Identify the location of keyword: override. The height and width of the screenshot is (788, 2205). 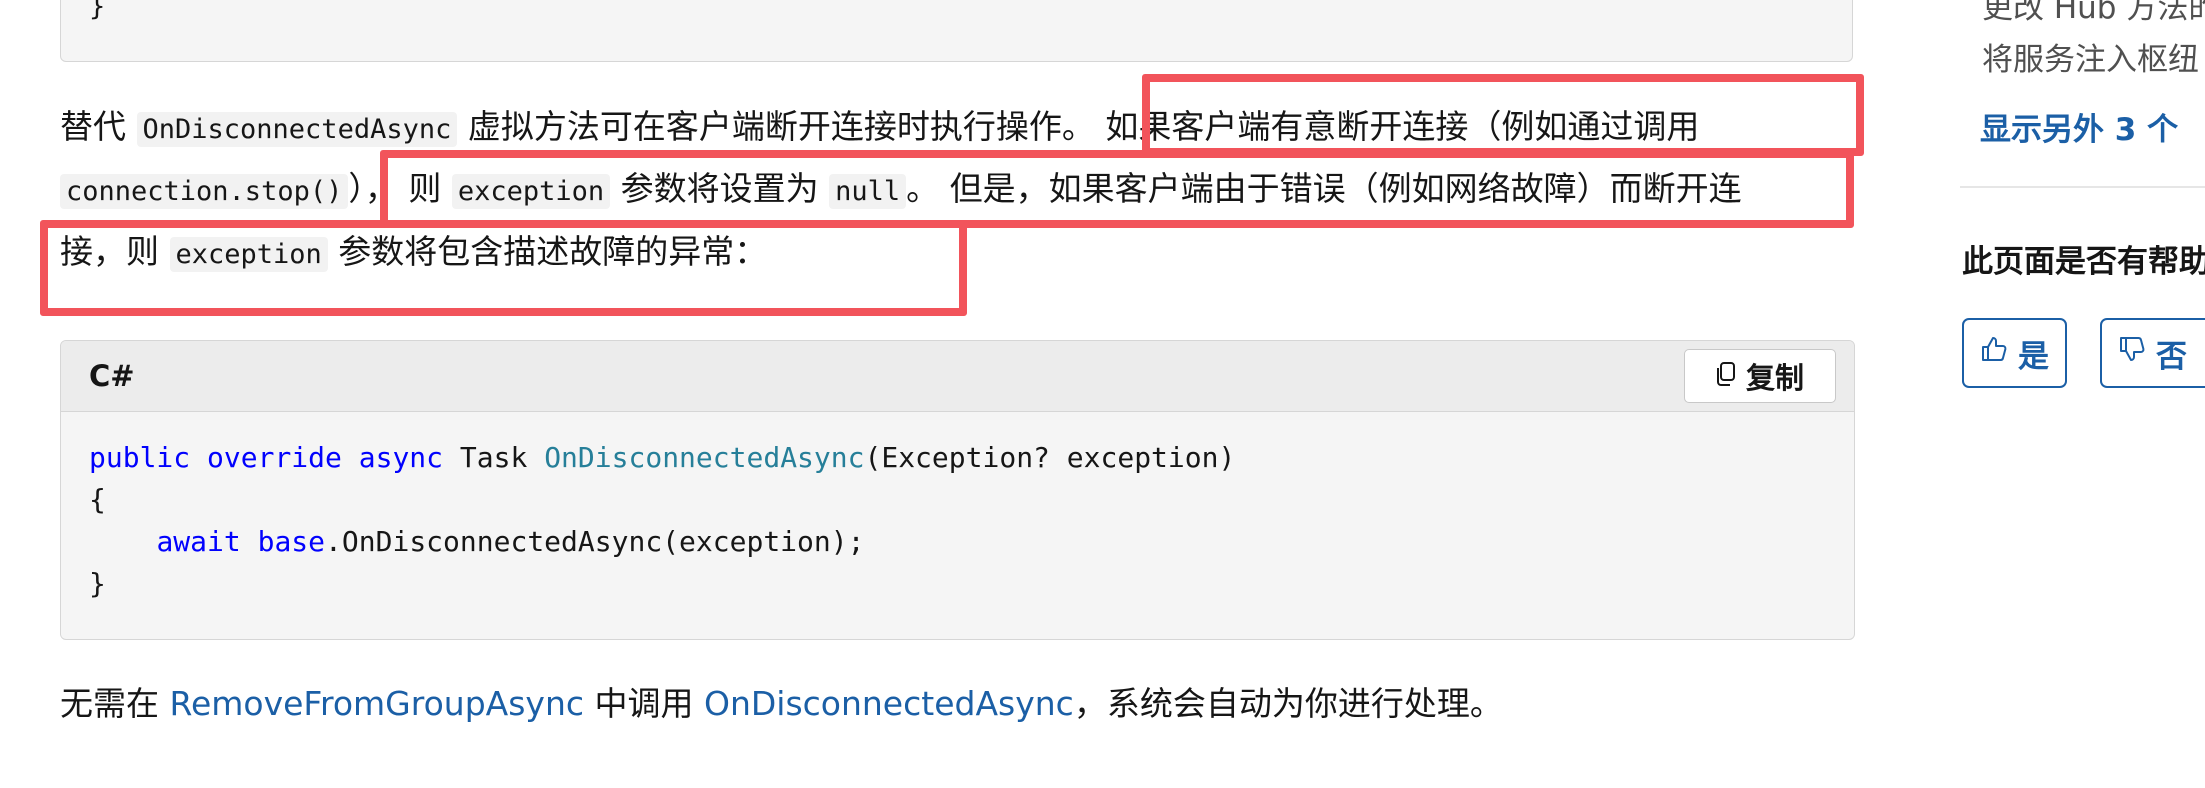
(274, 457).